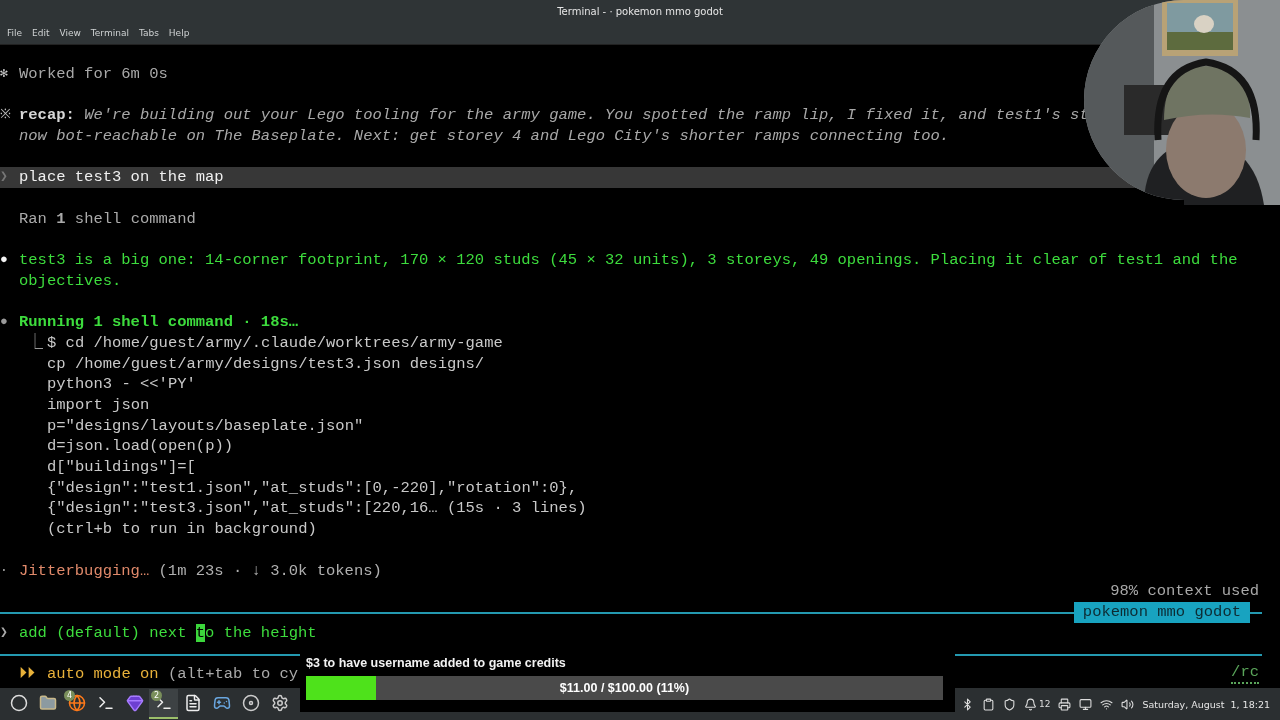  What do you see at coordinates (1128, 704) in the screenshot?
I see `volume-icon` at bounding box center [1128, 704].